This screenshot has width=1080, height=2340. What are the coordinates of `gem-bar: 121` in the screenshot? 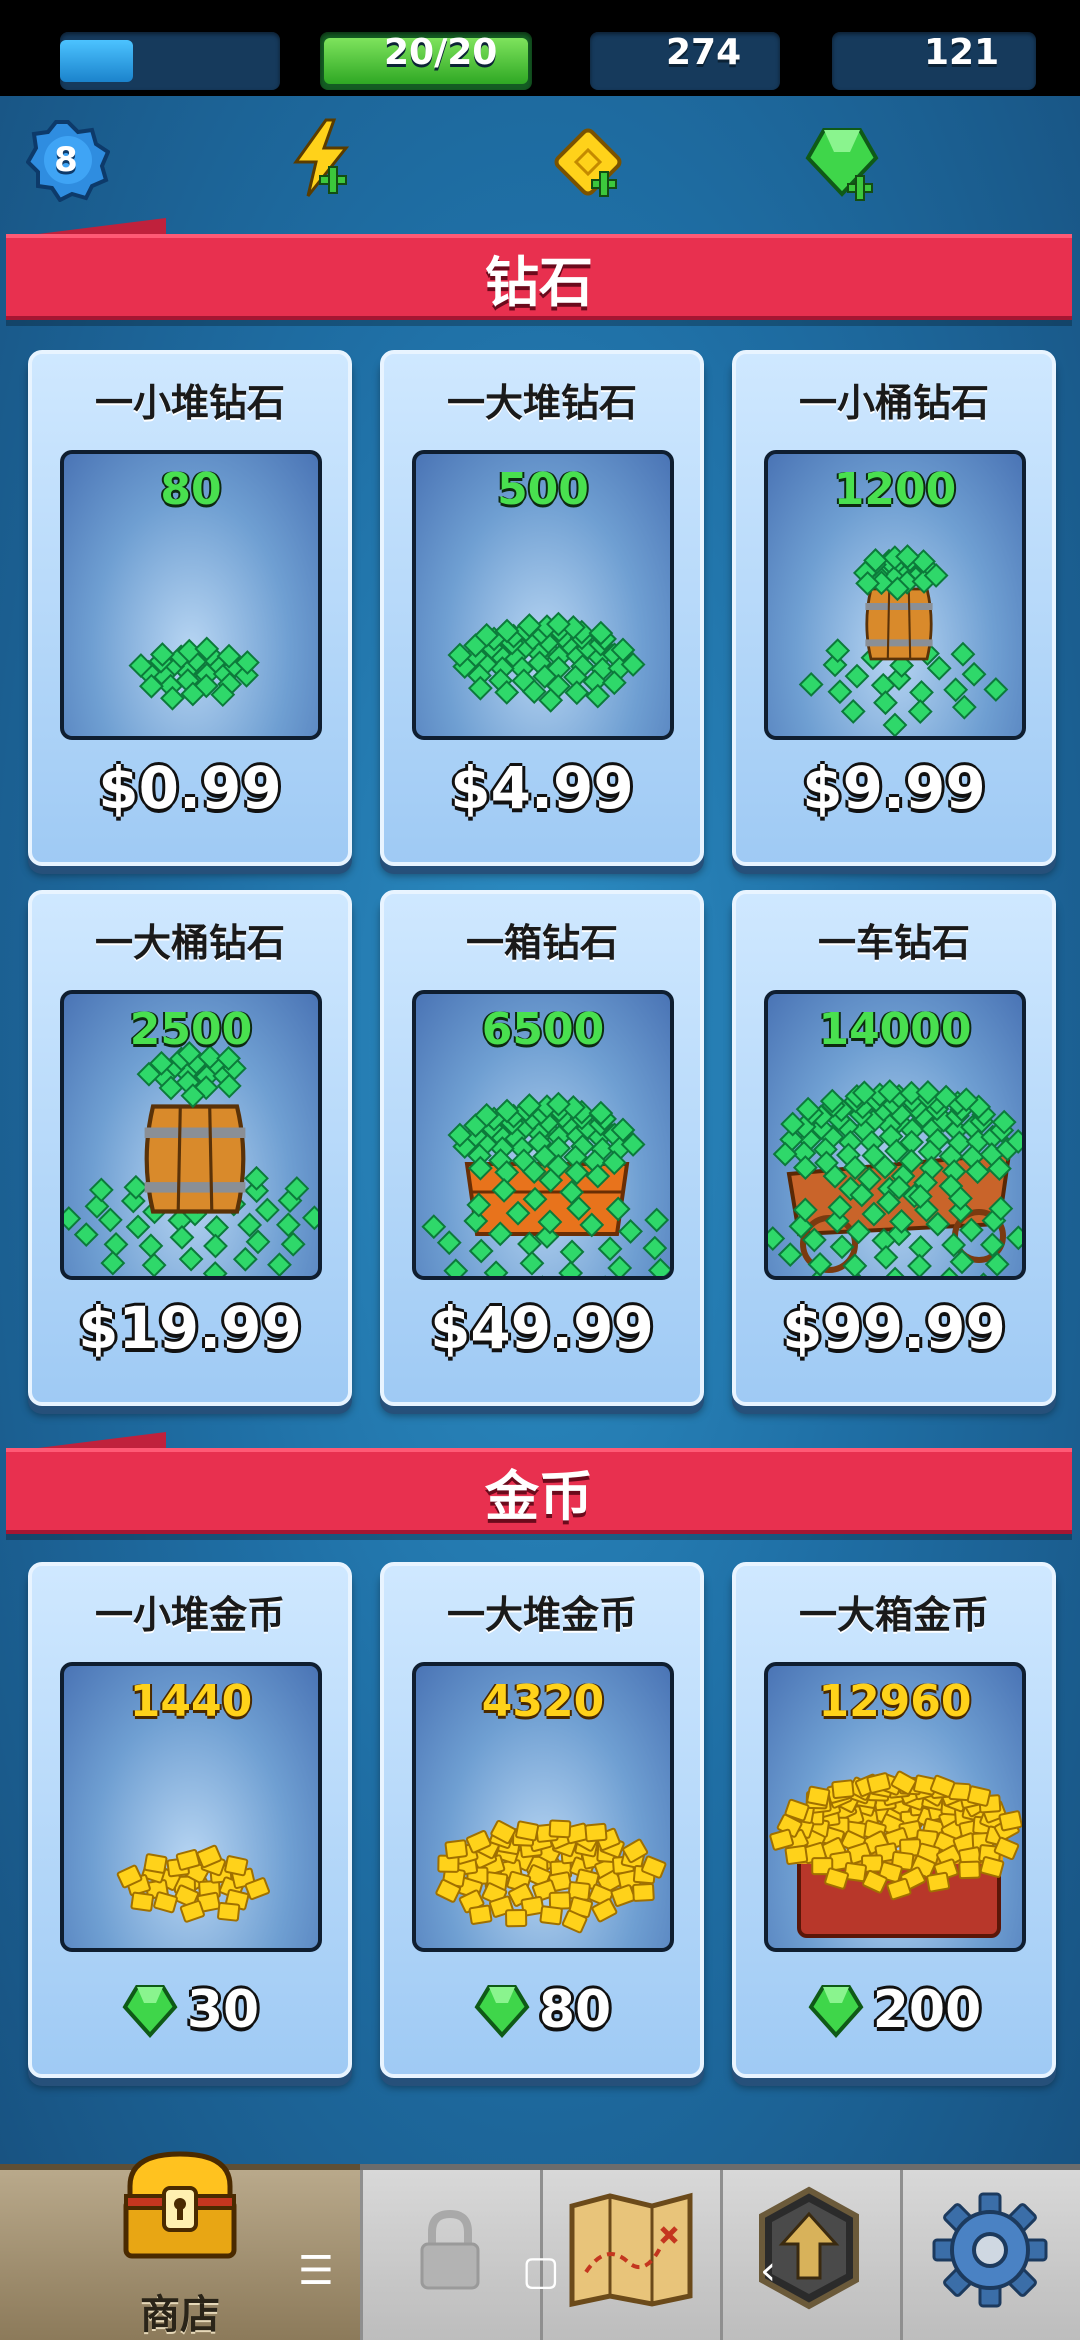 It's located at (934, 61).